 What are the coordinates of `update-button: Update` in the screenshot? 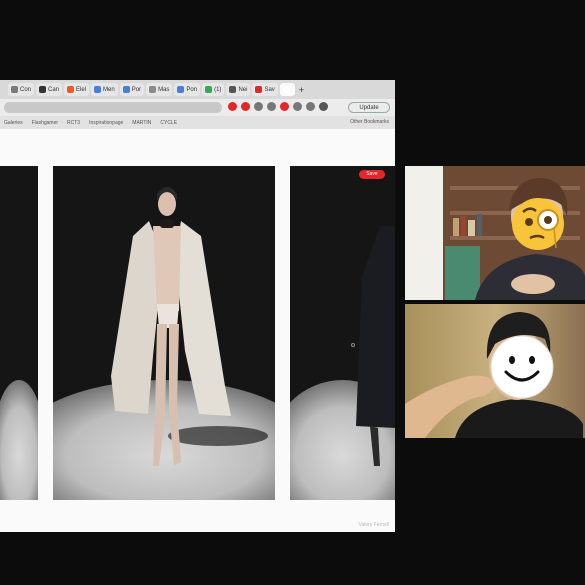 It's located at (369, 107).